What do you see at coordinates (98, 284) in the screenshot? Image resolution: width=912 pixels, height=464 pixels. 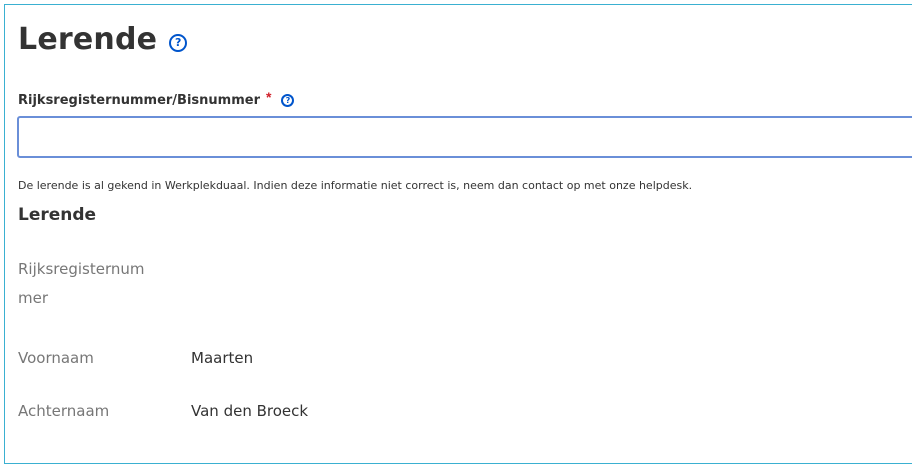 I see `detail-label-rijksregisternummer: Rijksregisternum mer` at bounding box center [98, 284].